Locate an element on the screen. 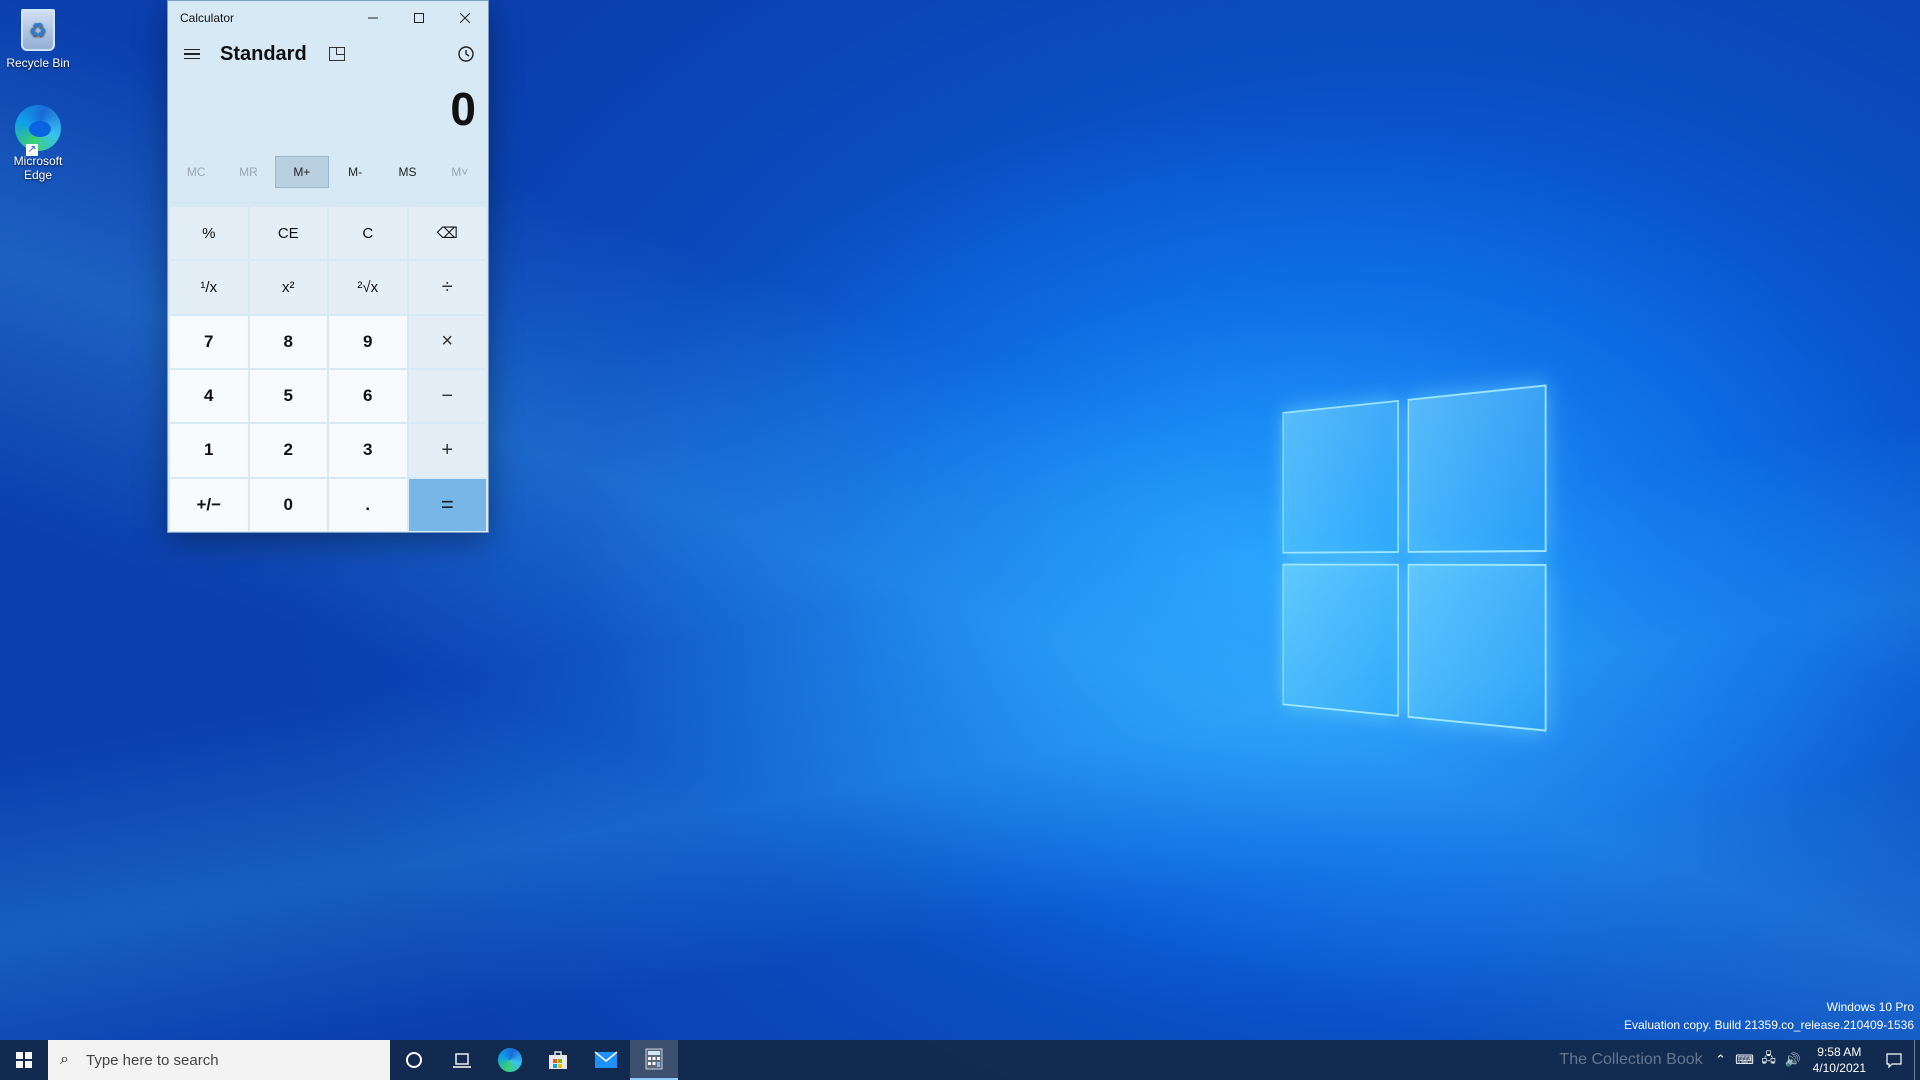 The width and height of the screenshot is (1920, 1080). calculator-window: Calculator Standard 0 MC MR M+ M- MS M˅ is located at coordinates (328, 266).